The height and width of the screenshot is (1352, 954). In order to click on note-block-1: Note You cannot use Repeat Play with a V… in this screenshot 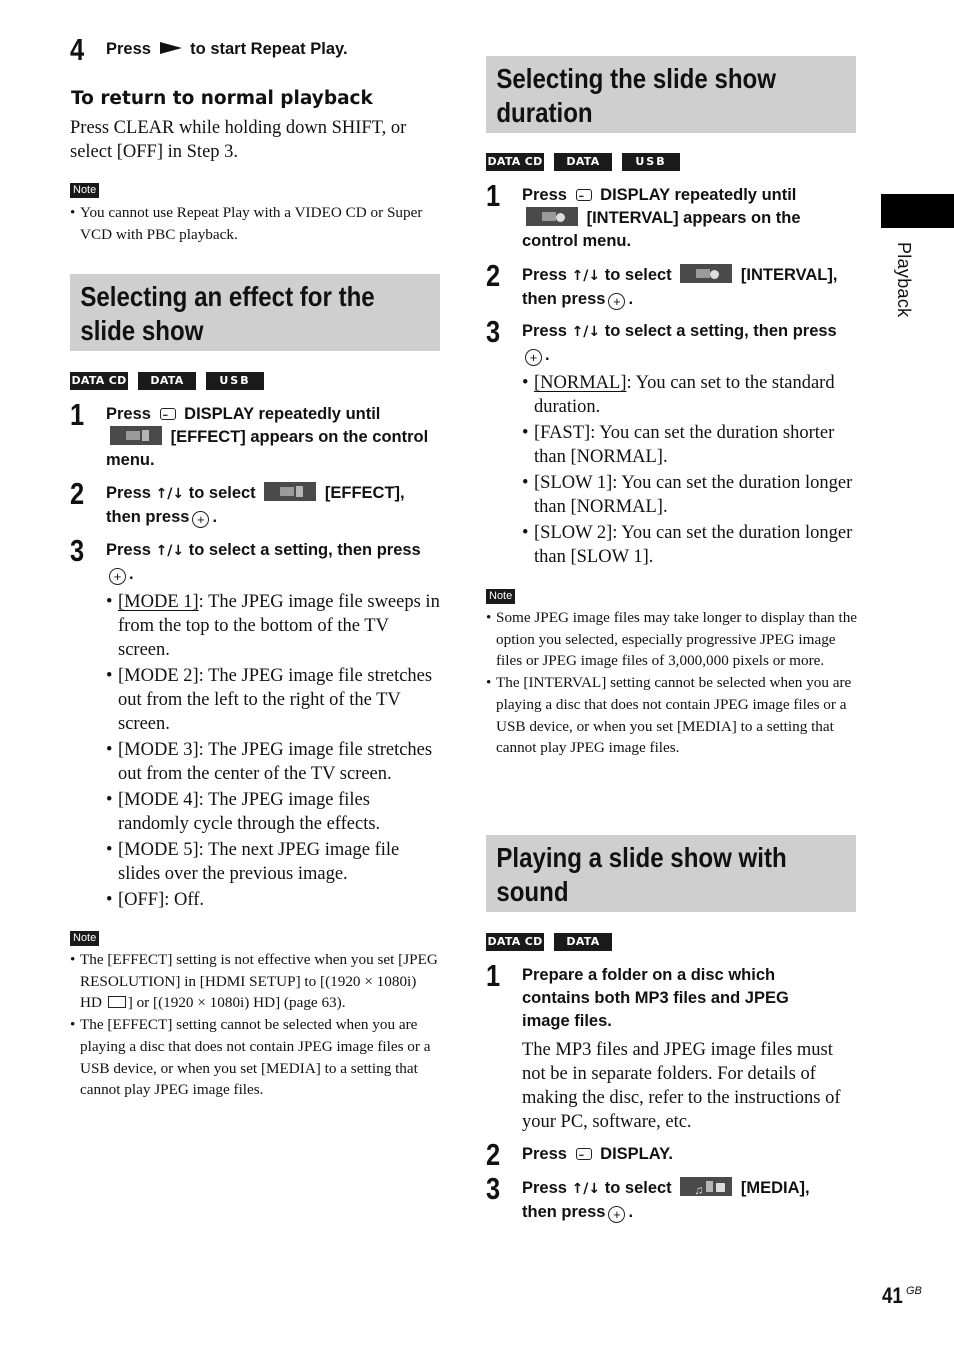, I will do `click(256, 212)`.